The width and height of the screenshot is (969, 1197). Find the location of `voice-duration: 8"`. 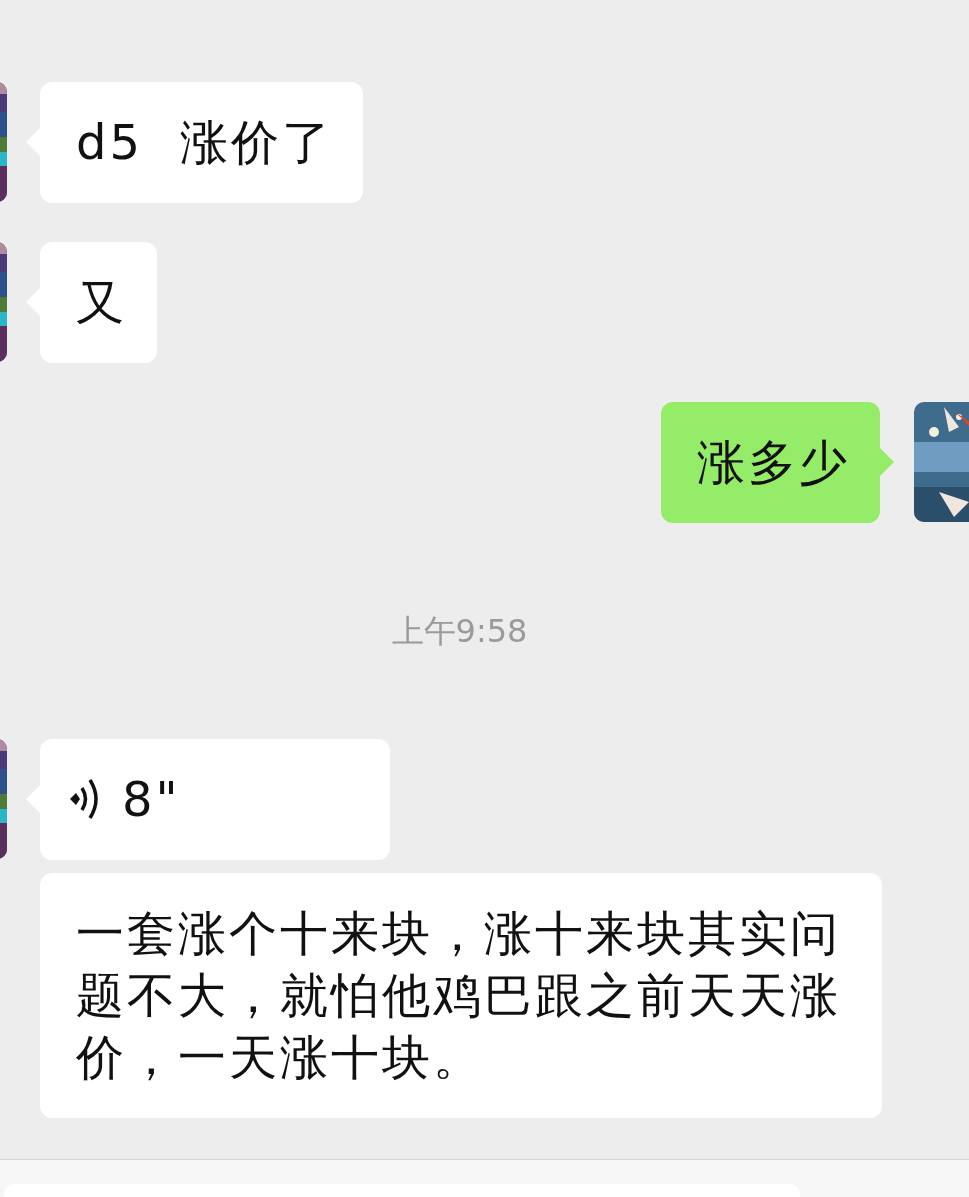

voice-duration: 8" is located at coordinates (151, 799).